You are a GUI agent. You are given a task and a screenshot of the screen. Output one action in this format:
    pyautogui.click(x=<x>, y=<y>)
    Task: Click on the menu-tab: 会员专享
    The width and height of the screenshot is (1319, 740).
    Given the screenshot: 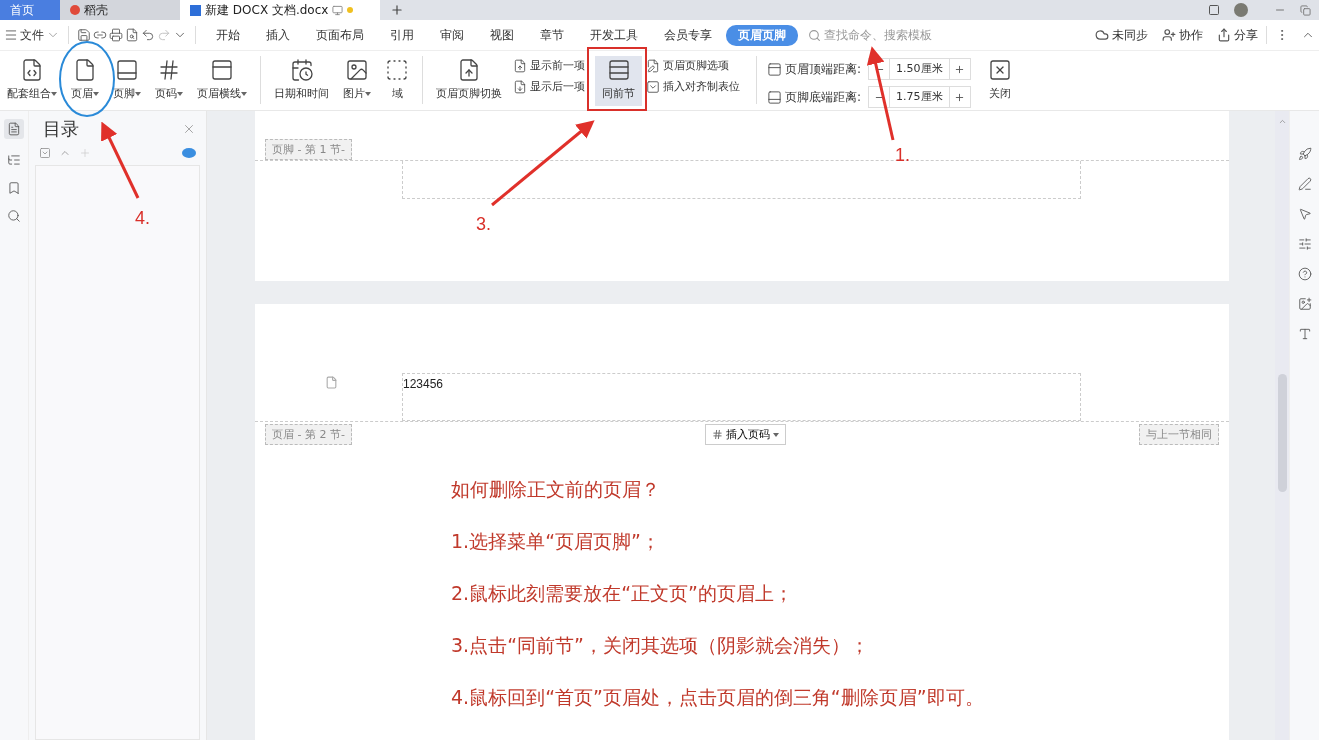 What is the action you would take?
    pyautogui.click(x=688, y=35)
    